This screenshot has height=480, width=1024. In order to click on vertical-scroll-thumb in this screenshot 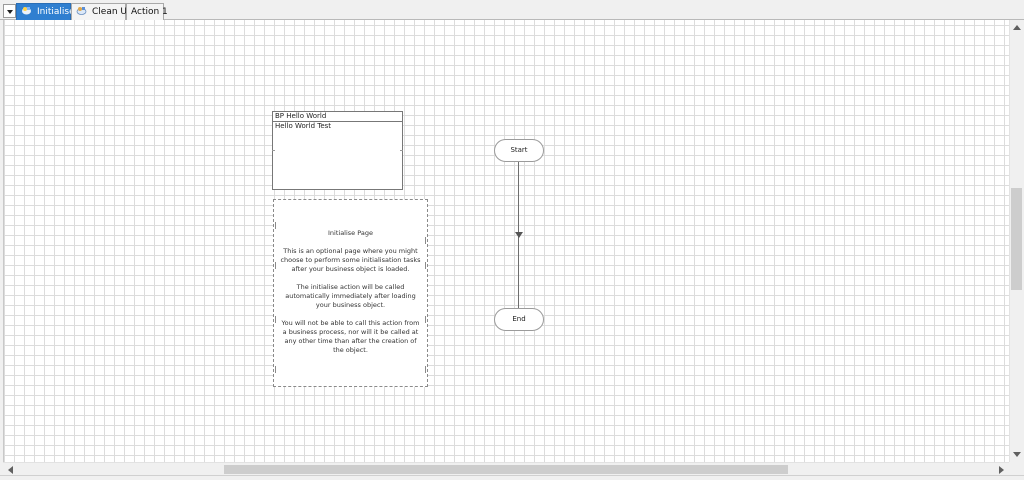, I will do `click(1016, 239)`.